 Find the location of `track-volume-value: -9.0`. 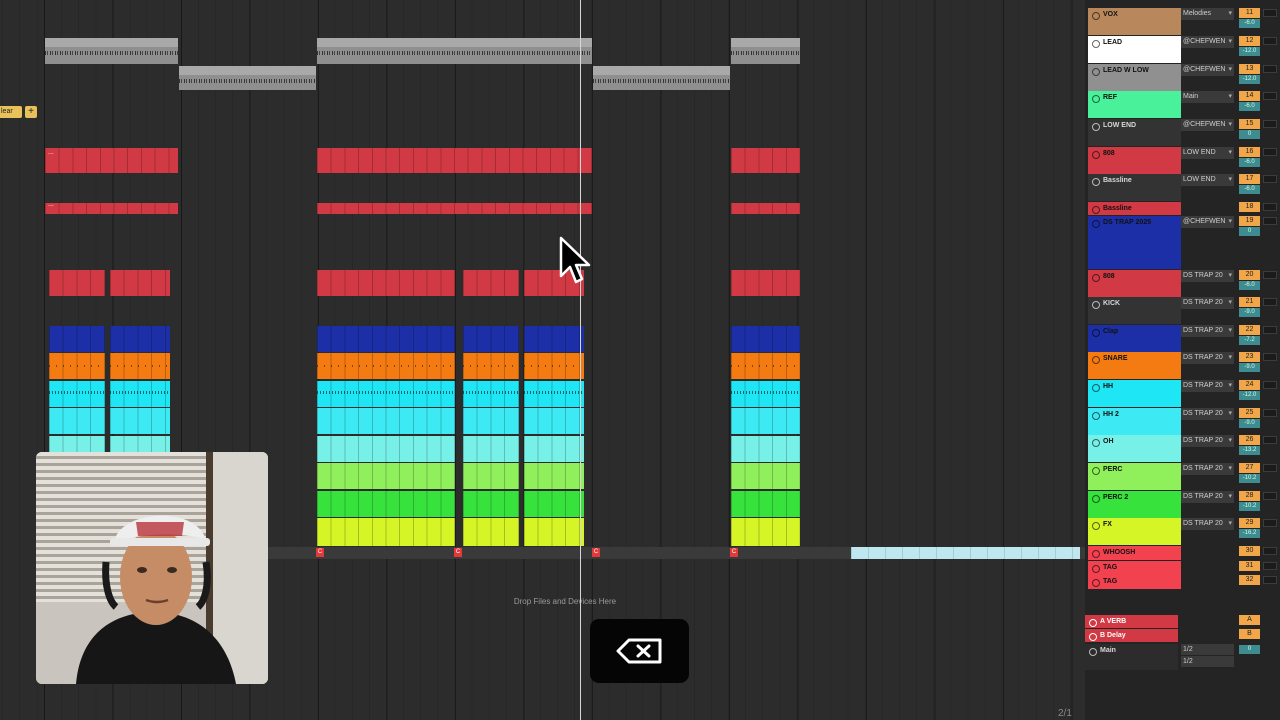

track-volume-value: -9.0 is located at coordinates (1249, 312).